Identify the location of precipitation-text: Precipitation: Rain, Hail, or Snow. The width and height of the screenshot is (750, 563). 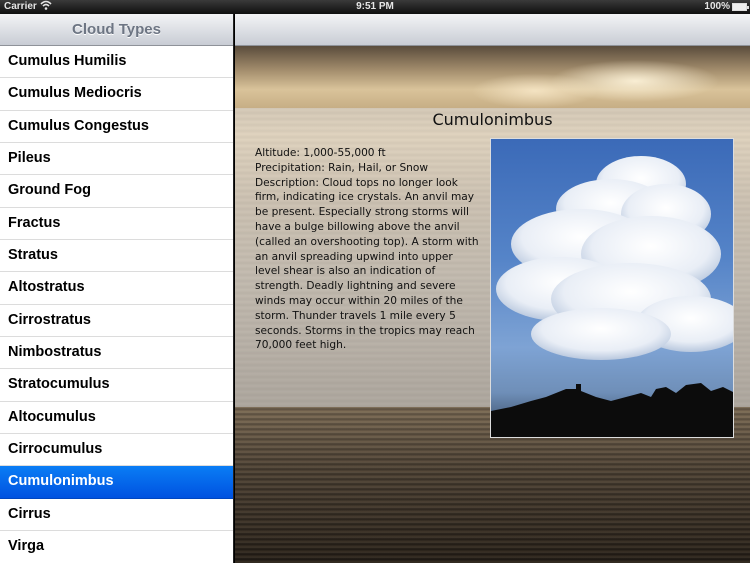
(342, 167).